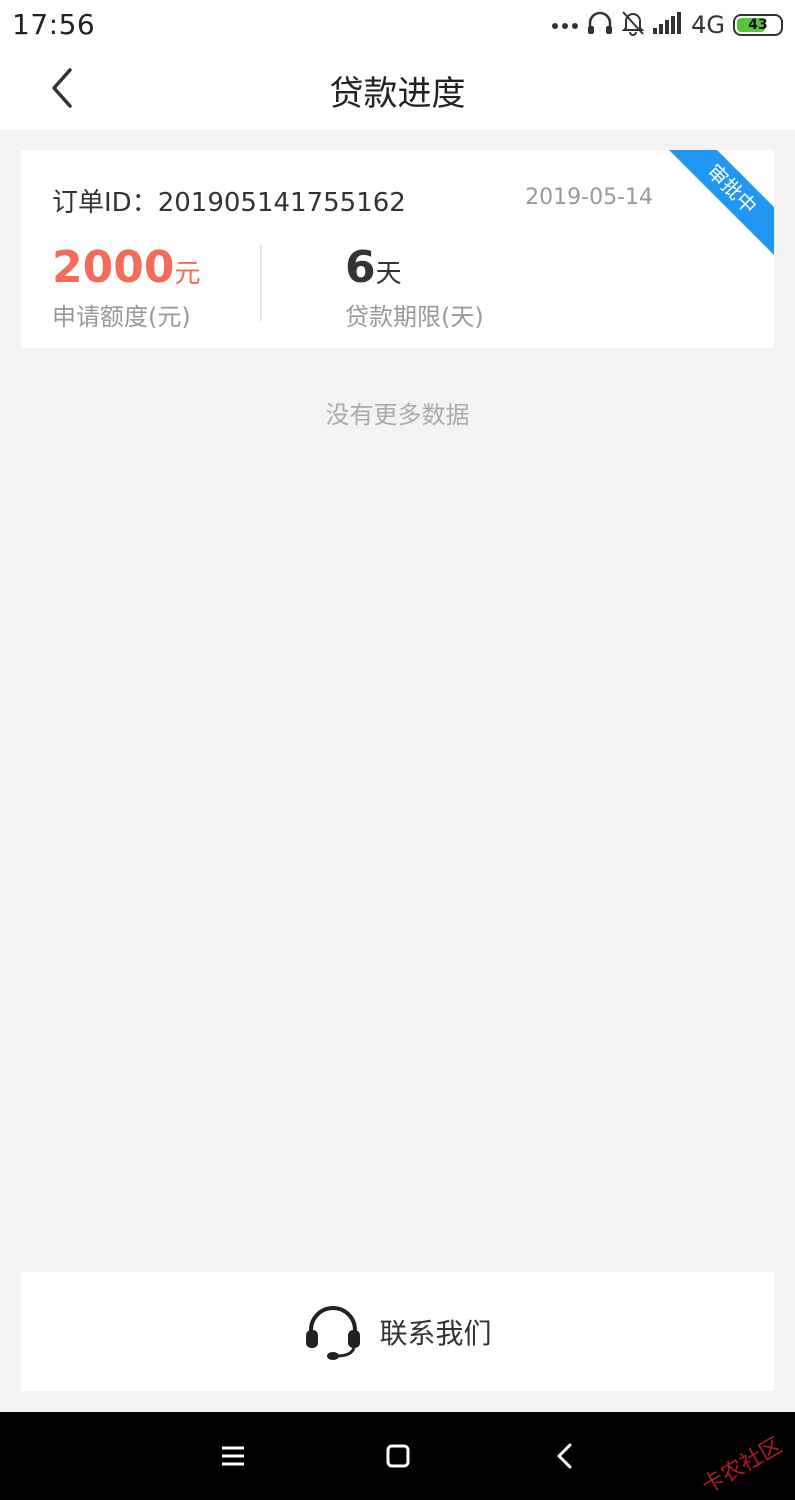 This screenshot has height=1500, width=795. Describe the element at coordinates (414, 287) in the screenshot. I see `term-block: 6天 贷款期限(天)` at that location.